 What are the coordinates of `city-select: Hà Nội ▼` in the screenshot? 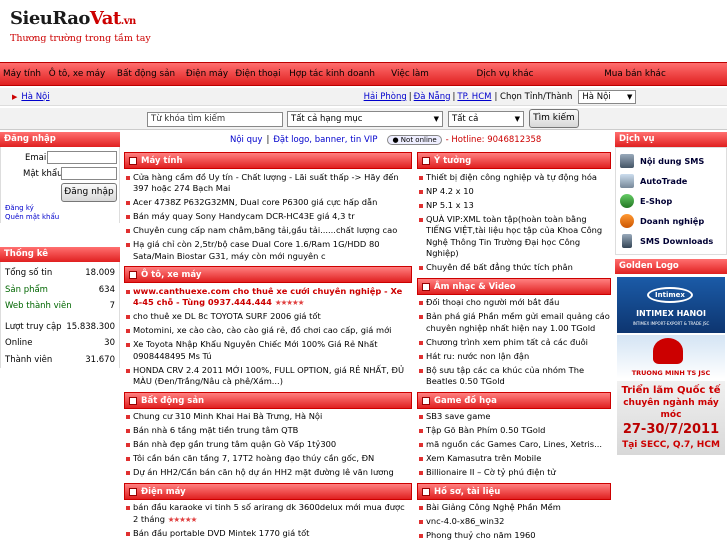 It's located at (607, 96).